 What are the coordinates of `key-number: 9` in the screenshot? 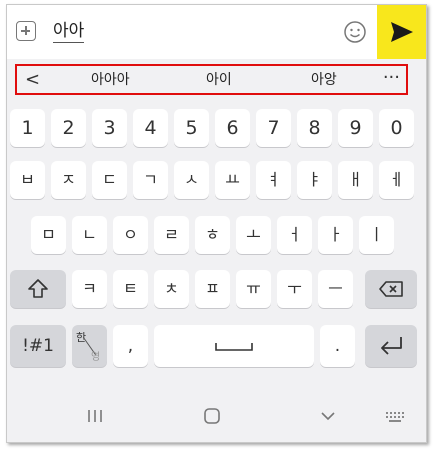 It's located at (355, 128).